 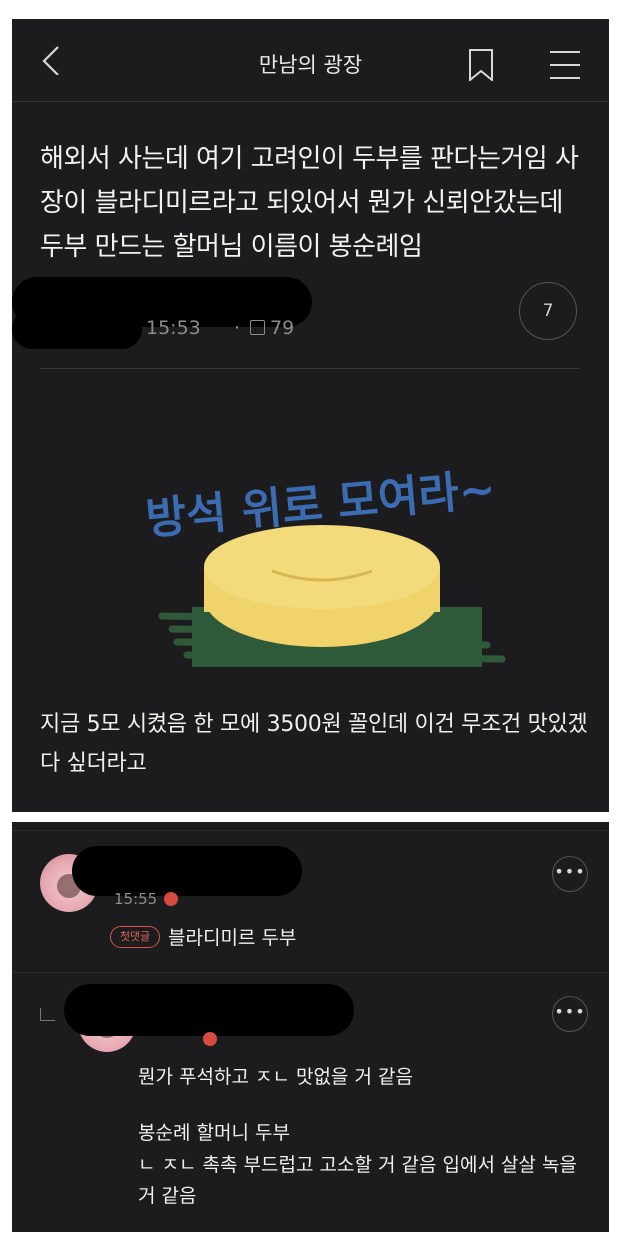 What do you see at coordinates (565, 65) in the screenshot?
I see `hamburger-menu-icon` at bounding box center [565, 65].